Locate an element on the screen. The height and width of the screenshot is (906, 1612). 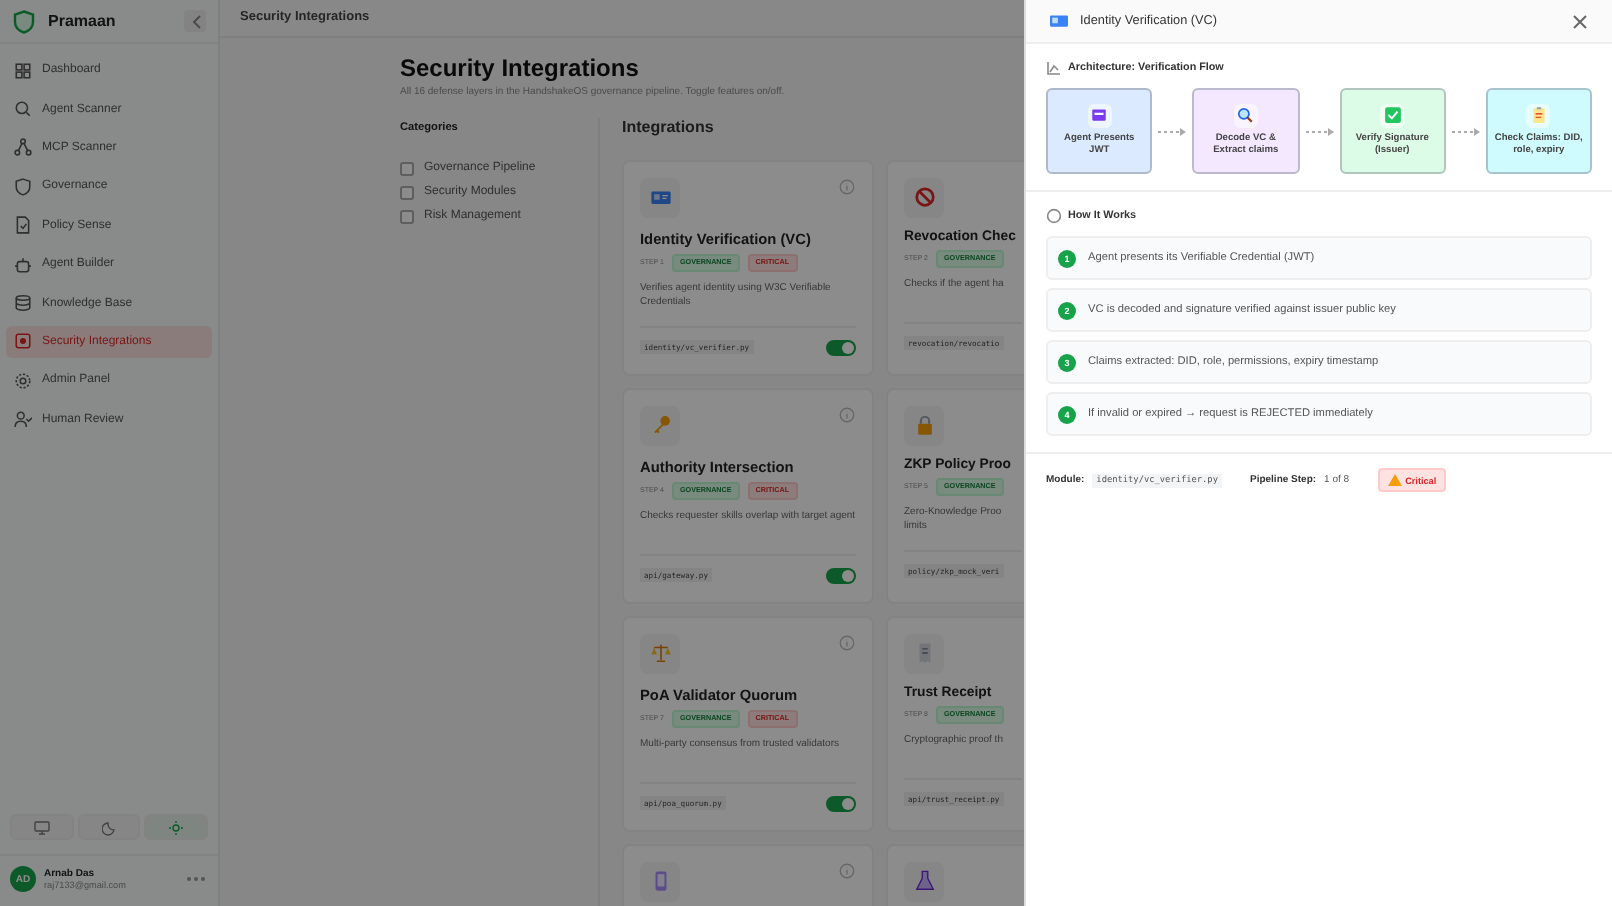
document-icon is located at coordinates (23, 225).